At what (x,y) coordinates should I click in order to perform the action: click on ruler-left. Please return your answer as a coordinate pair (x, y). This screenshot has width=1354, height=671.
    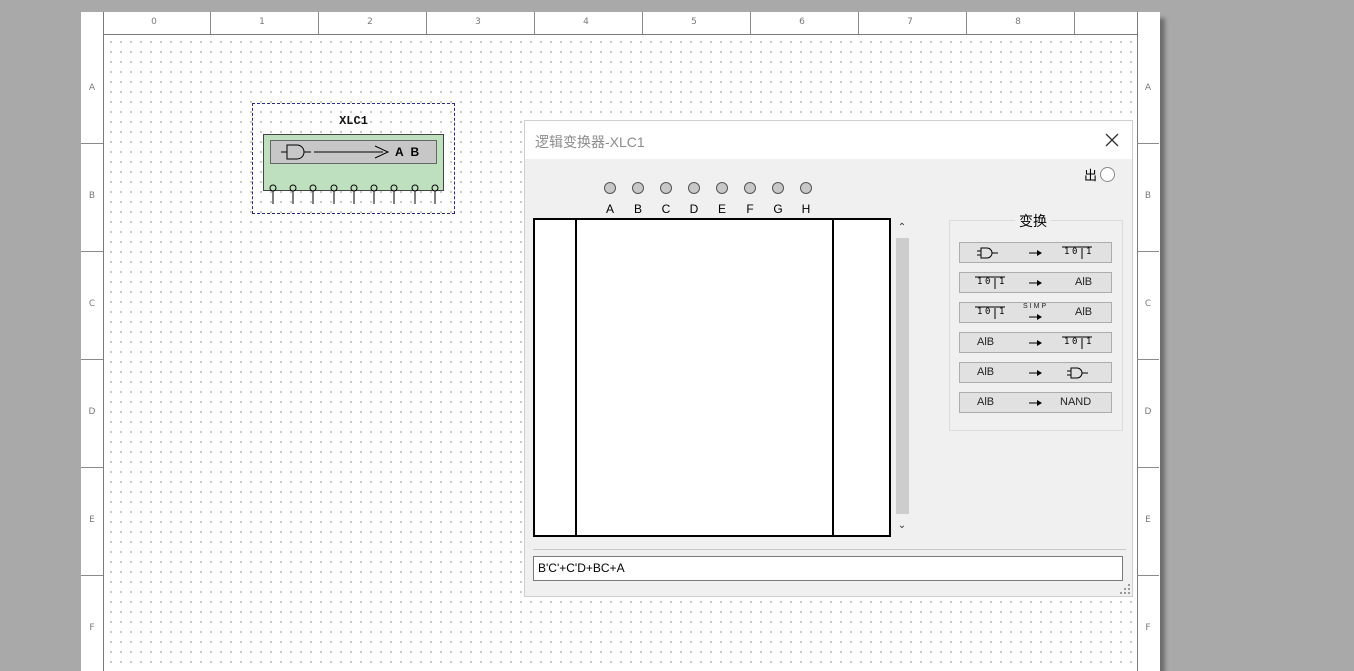
    Looking at the image, I should click on (92, 341).